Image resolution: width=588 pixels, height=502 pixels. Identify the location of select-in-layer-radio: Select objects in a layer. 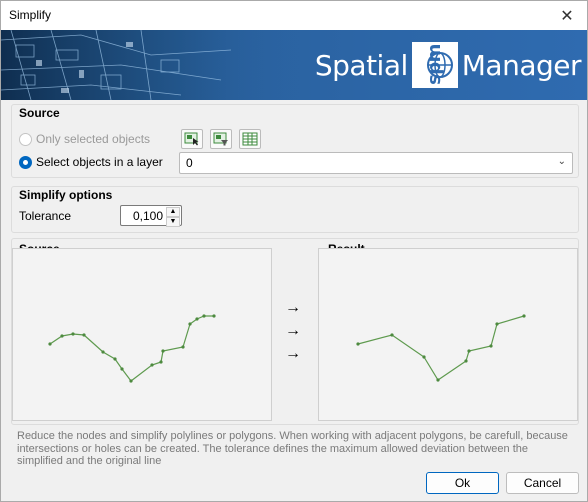
(91, 162).